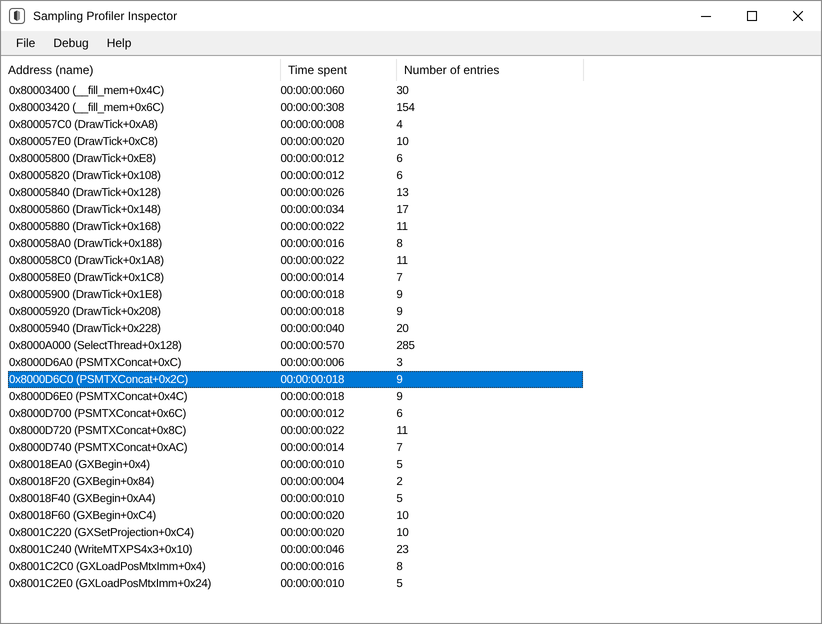  I want to click on table-row: 0x800058E0 (DrawTick+0x1C8) 00:00:00:014 7, so click(295, 277).